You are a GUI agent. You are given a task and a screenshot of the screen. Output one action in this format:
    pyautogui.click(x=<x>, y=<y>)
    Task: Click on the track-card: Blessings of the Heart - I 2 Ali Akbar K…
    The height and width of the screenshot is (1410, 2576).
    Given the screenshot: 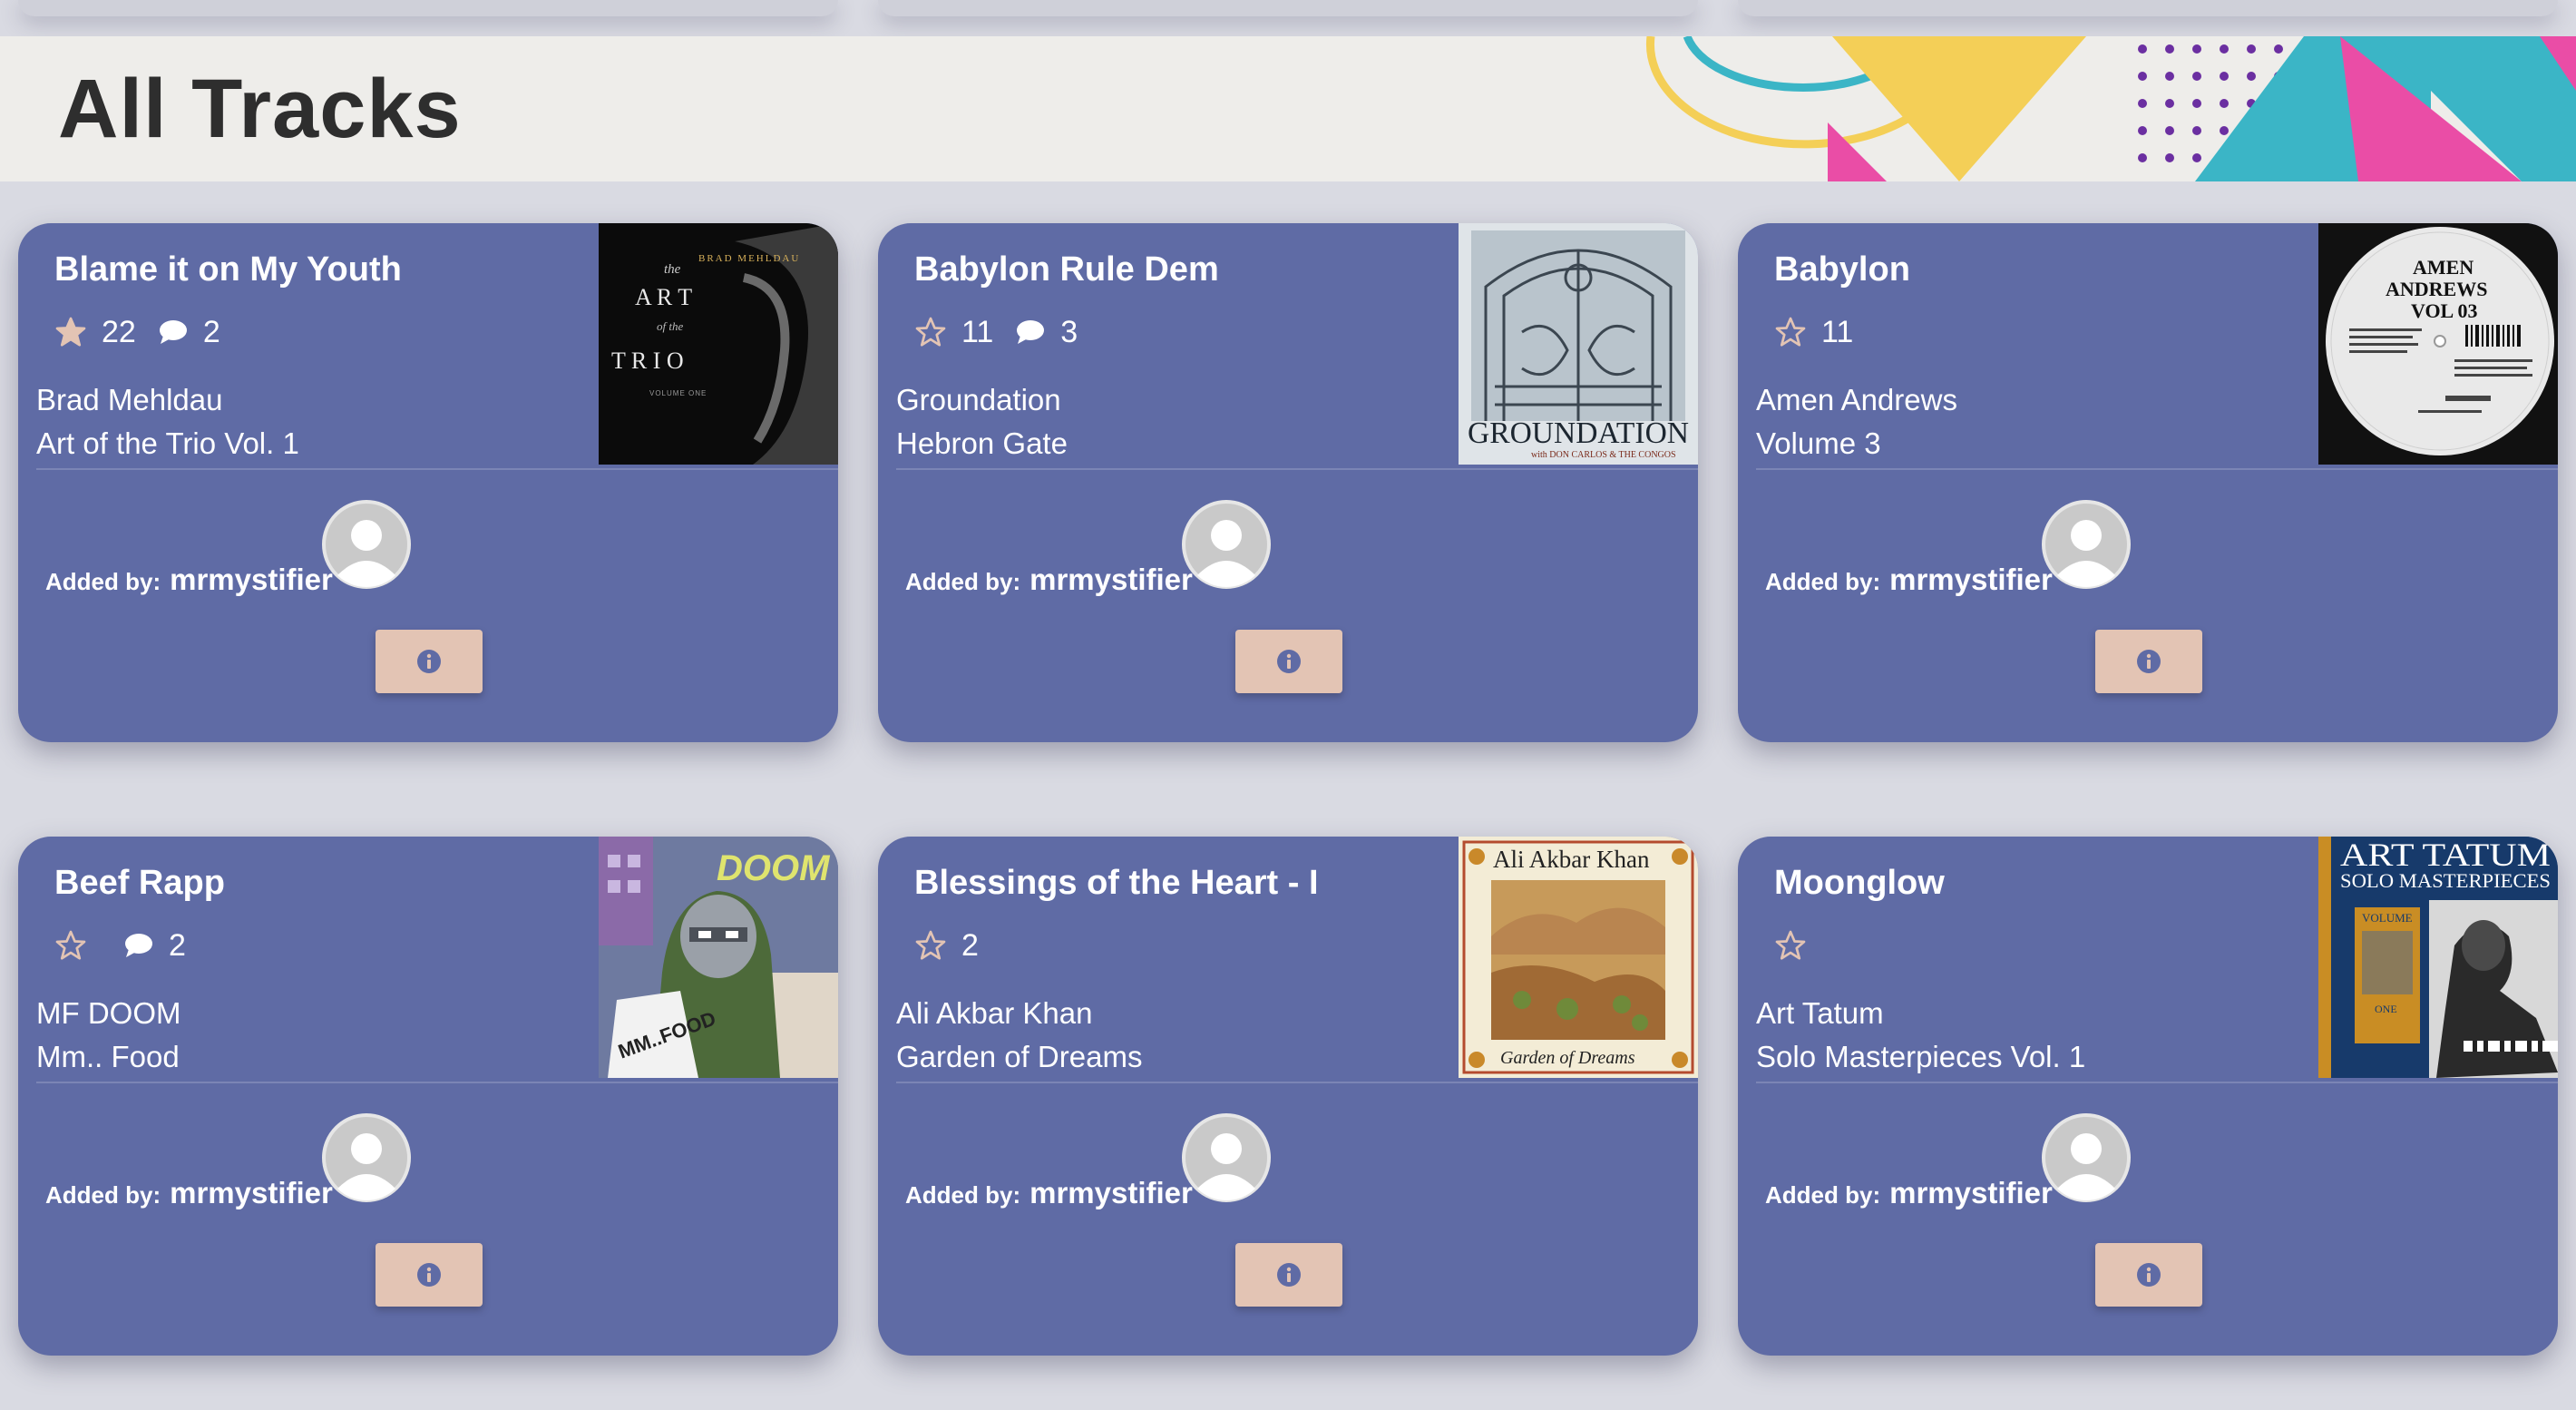 What is the action you would take?
    pyautogui.click(x=1288, y=1096)
    